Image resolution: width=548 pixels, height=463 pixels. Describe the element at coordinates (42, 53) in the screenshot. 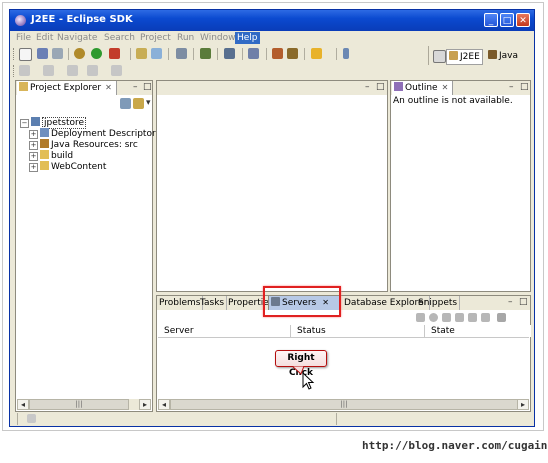

I see `save-icon` at that location.